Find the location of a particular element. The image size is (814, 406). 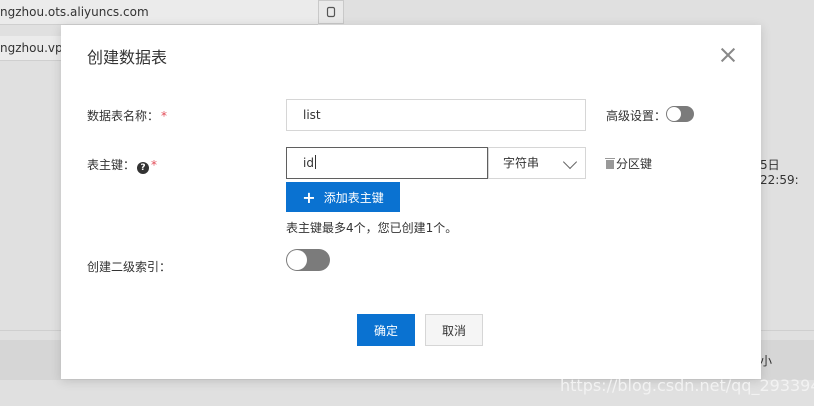

background-time-text: 5日 22:59: is located at coordinates (779, 172).